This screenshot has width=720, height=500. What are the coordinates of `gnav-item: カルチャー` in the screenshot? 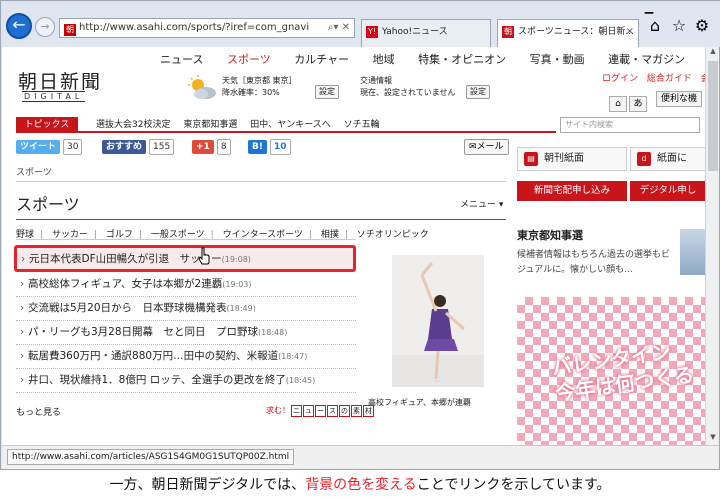 It's located at (321, 59).